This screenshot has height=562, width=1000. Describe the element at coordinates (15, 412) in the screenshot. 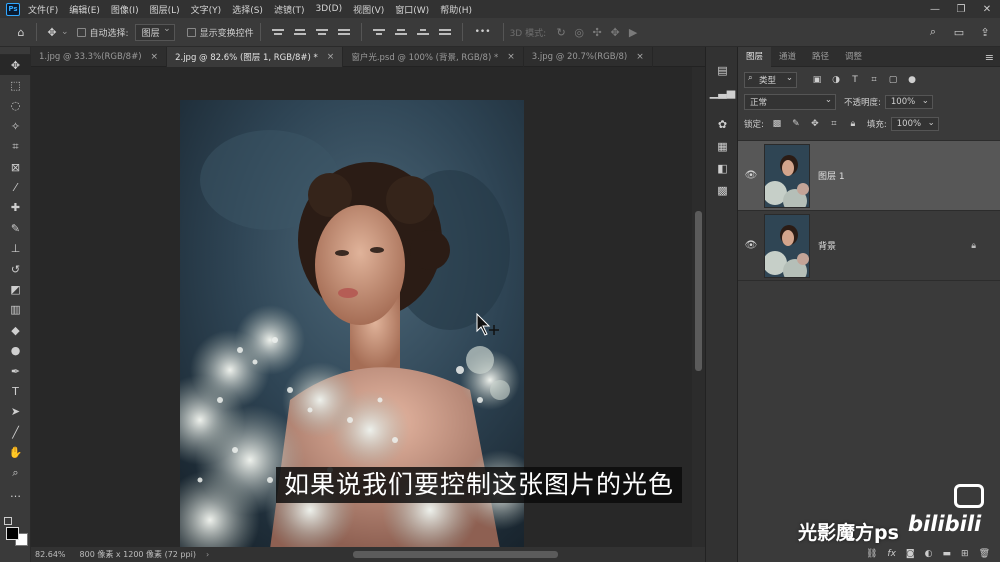

I see `path-select-tool-icon: ➤` at that location.